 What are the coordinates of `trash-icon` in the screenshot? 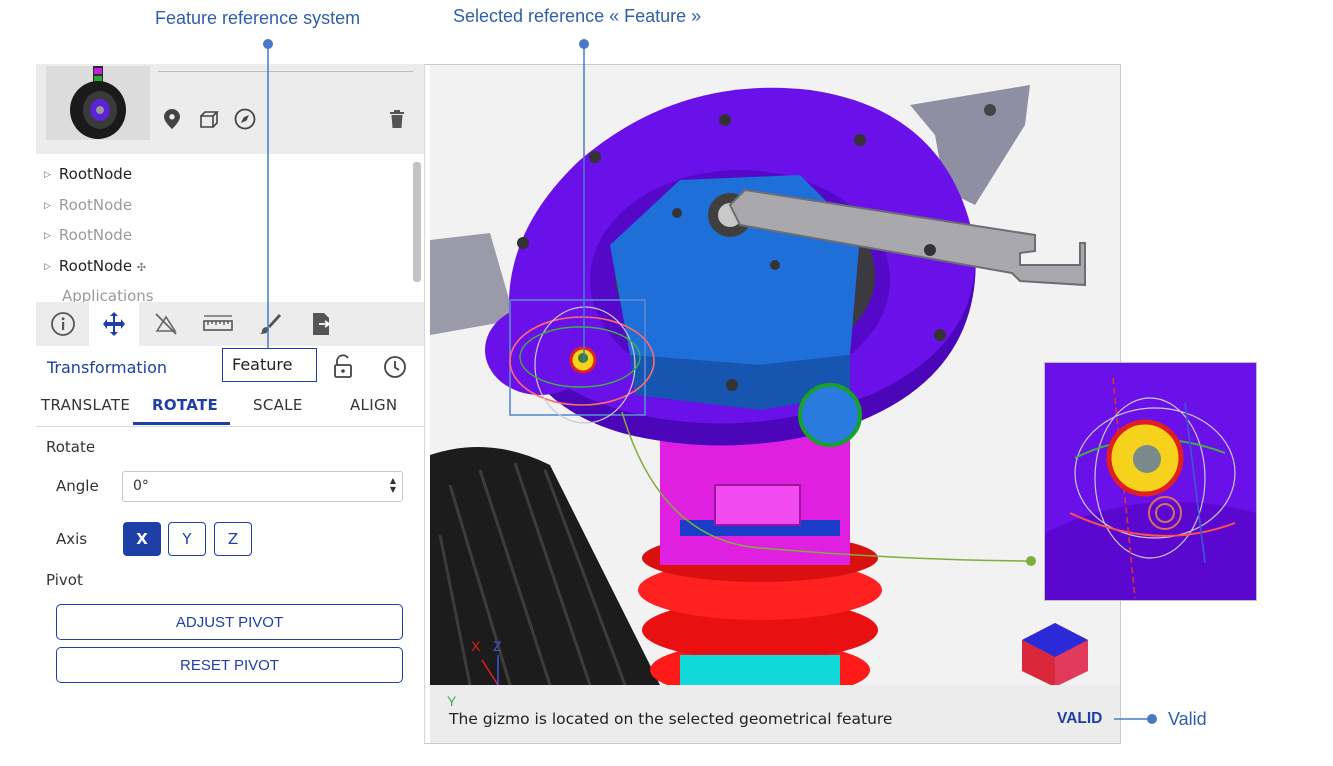 It's located at (397, 119).